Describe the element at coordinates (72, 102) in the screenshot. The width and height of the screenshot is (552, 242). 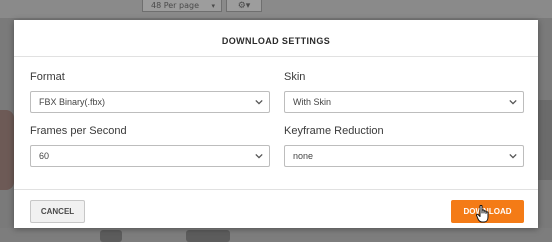
I see `format-select-value: FBX Binary(.fbx)` at that location.